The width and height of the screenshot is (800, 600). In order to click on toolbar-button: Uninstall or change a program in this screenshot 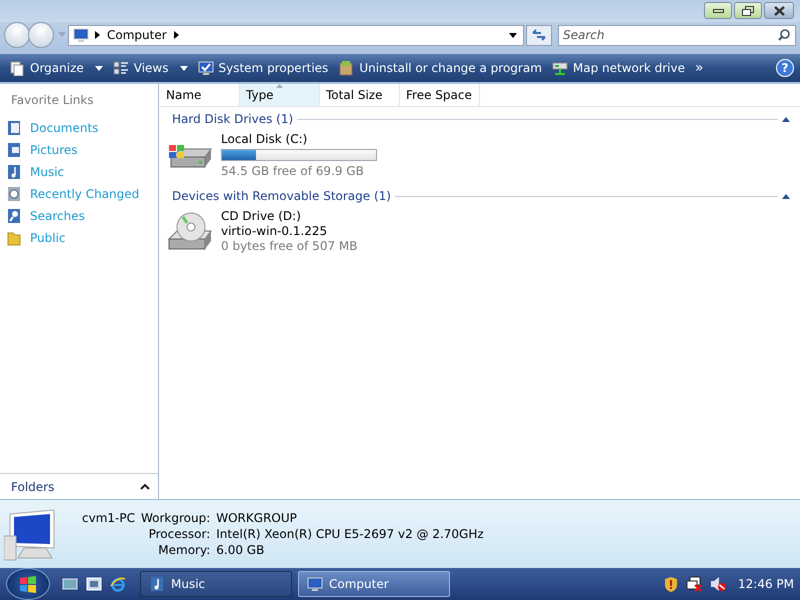, I will do `click(440, 68)`.